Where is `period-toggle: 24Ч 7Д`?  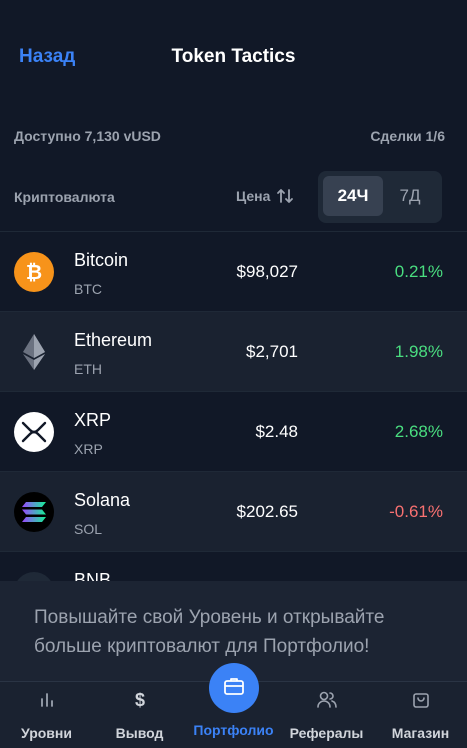 period-toggle: 24Ч 7Д is located at coordinates (380, 197).